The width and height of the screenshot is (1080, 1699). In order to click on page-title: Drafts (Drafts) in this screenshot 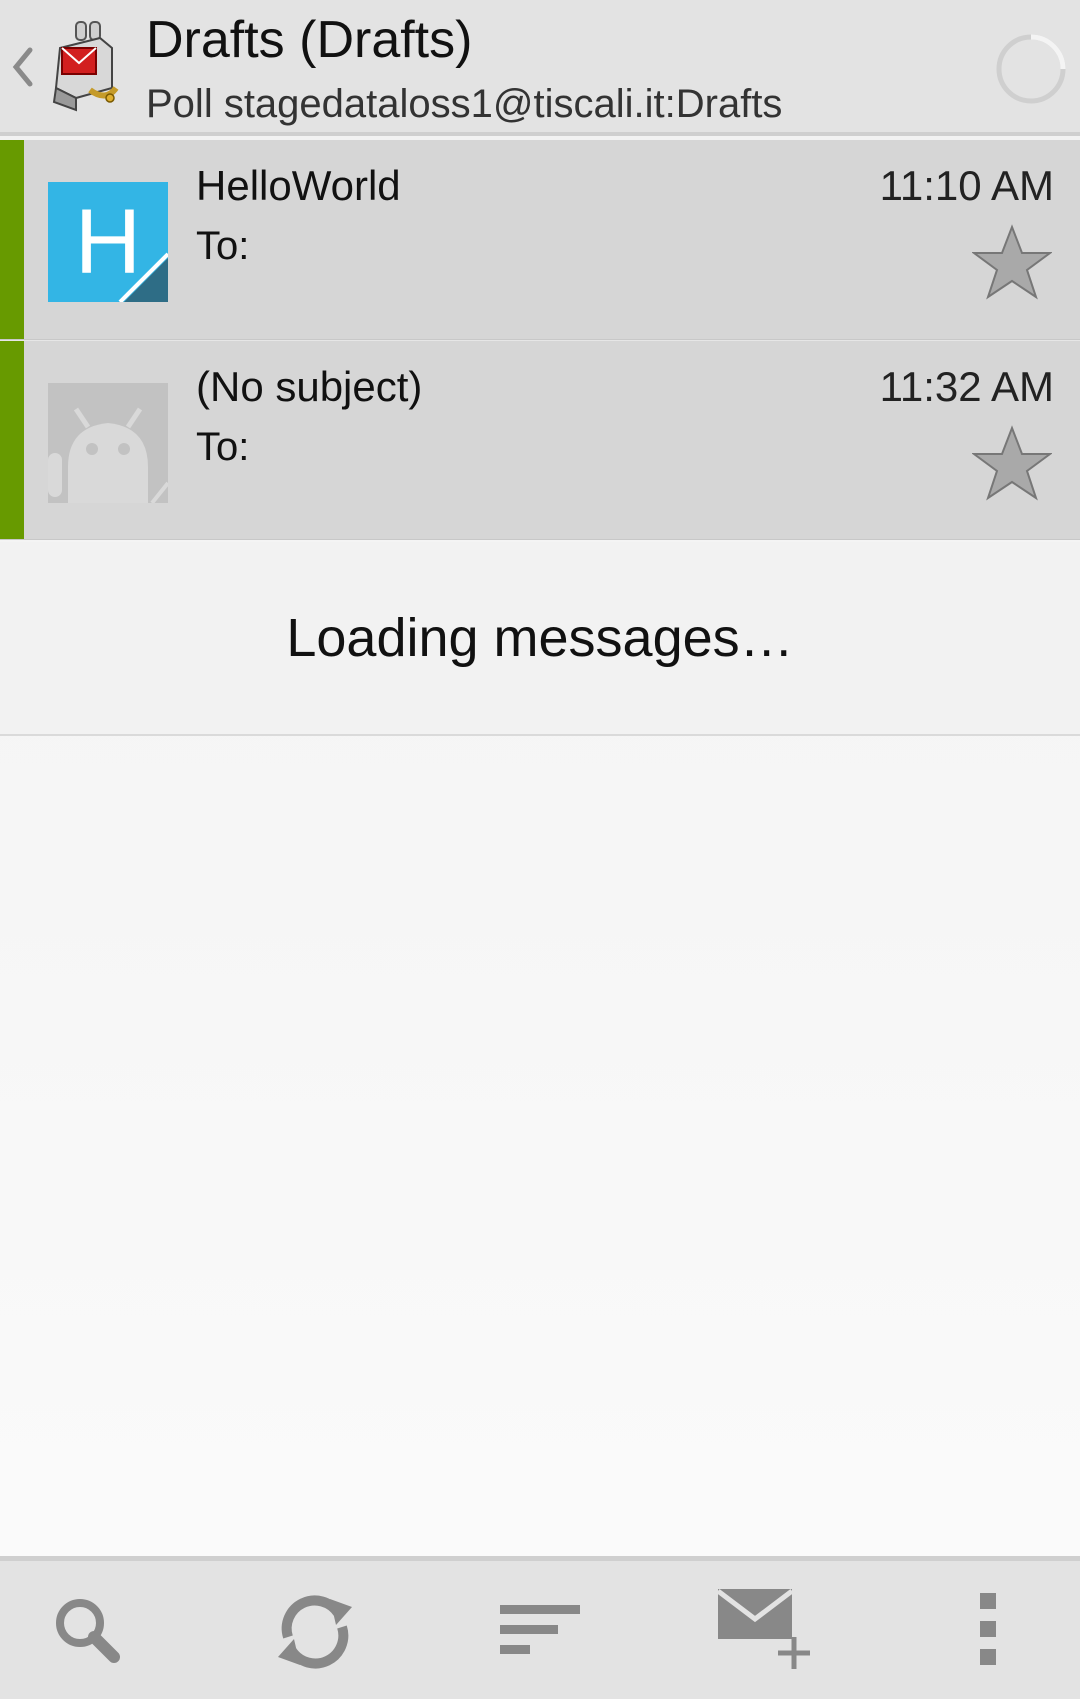, I will do `click(309, 40)`.